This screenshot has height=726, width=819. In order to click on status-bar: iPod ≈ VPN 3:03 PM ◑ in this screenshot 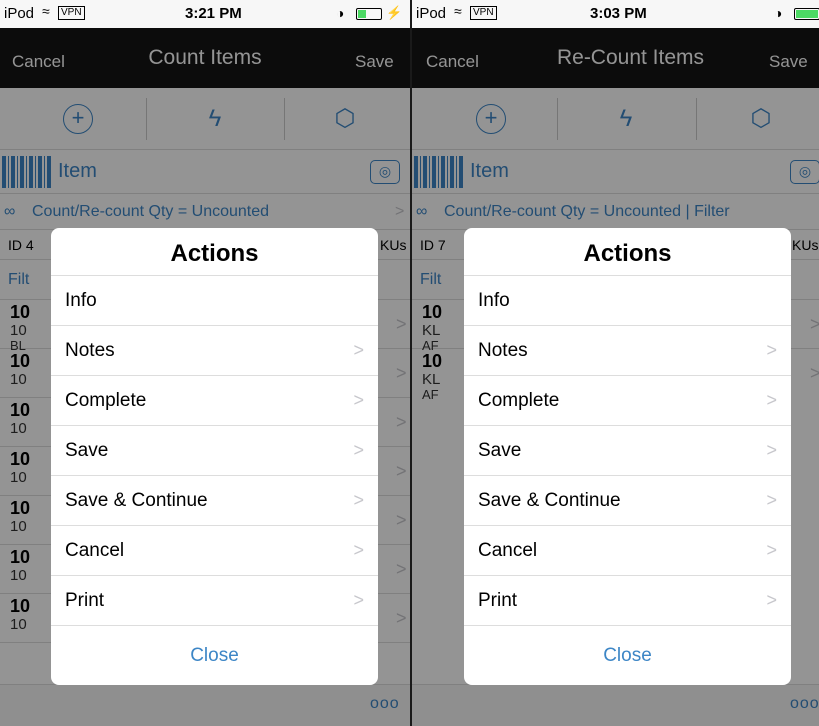, I will do `click(615, 14)`.